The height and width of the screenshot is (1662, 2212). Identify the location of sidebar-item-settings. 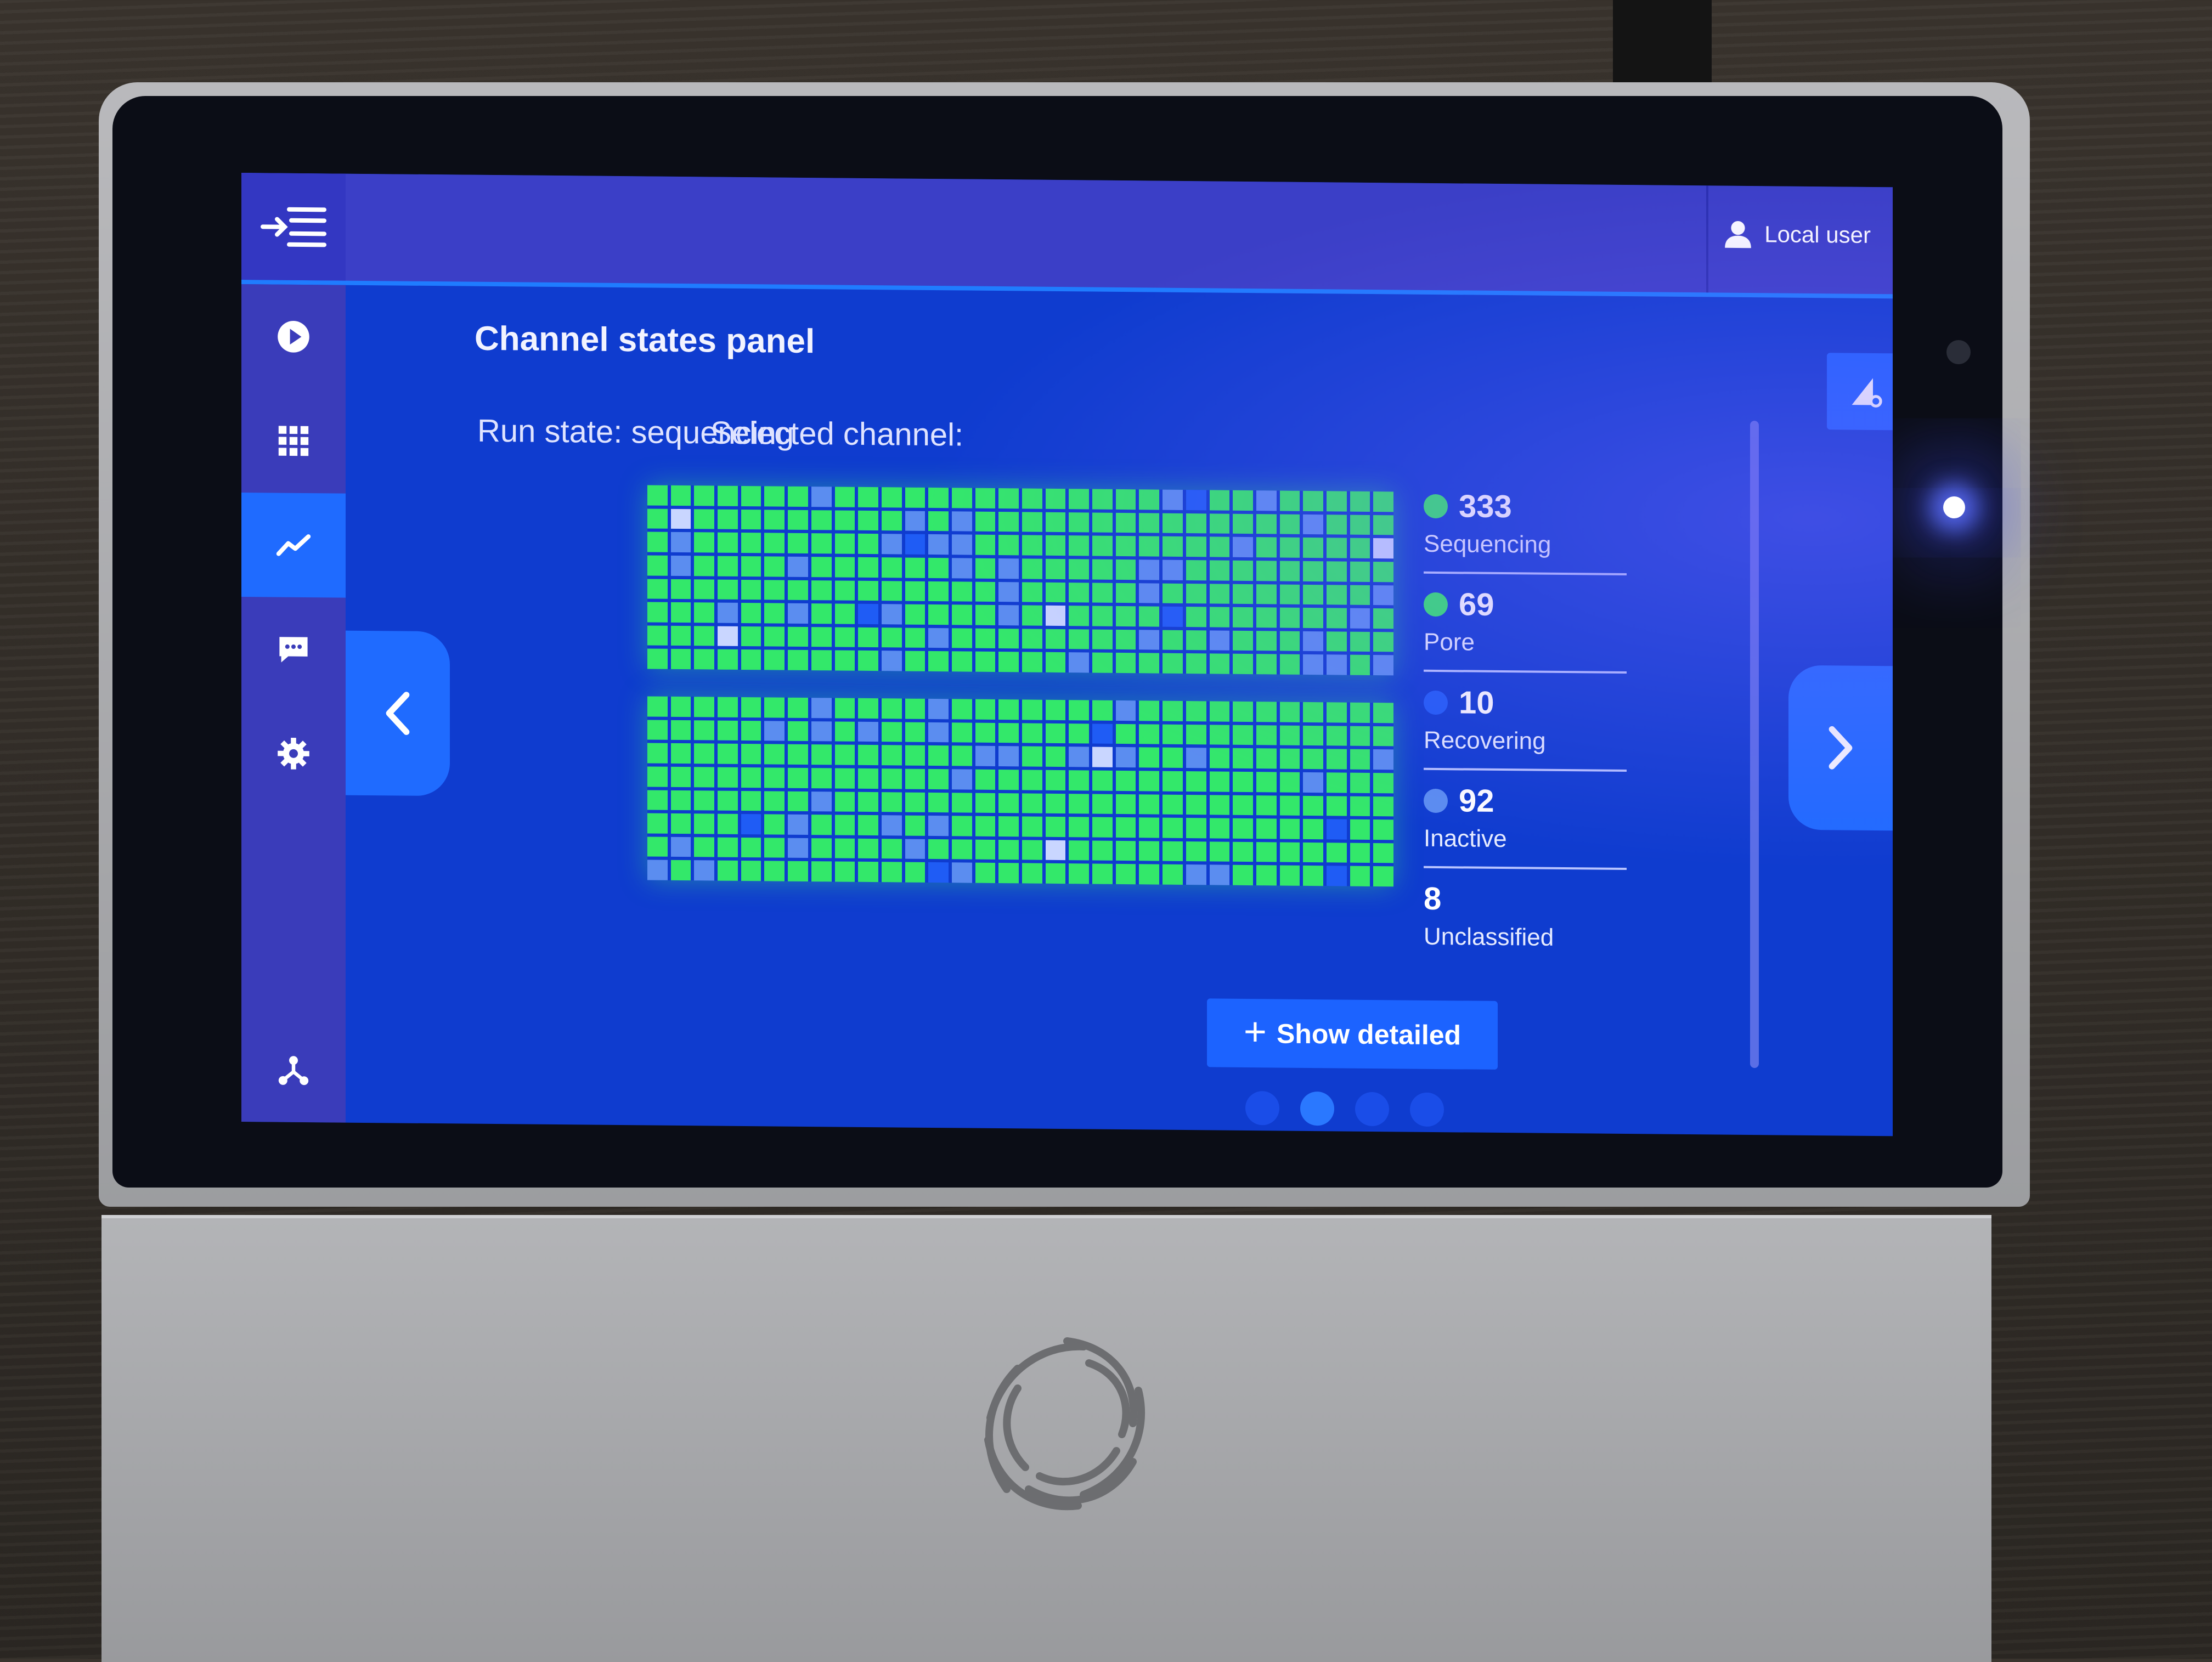
(294, 753).